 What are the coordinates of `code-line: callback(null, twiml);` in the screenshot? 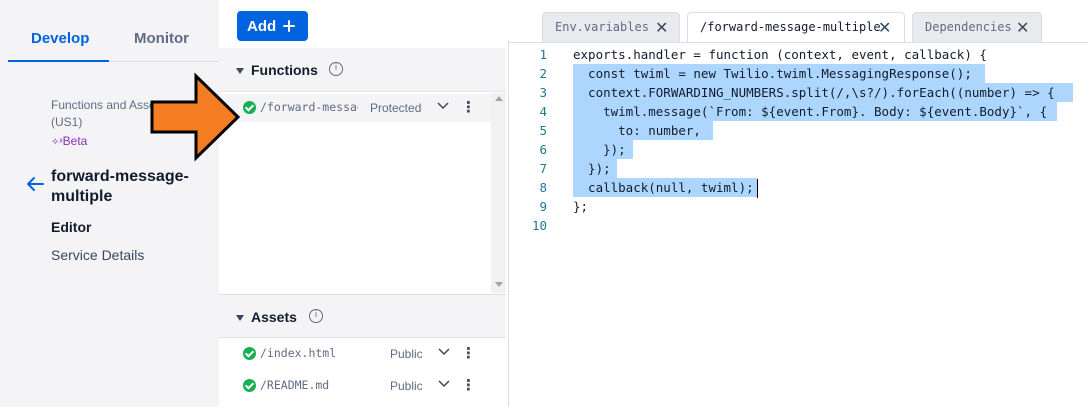 It's located at (663, 187).